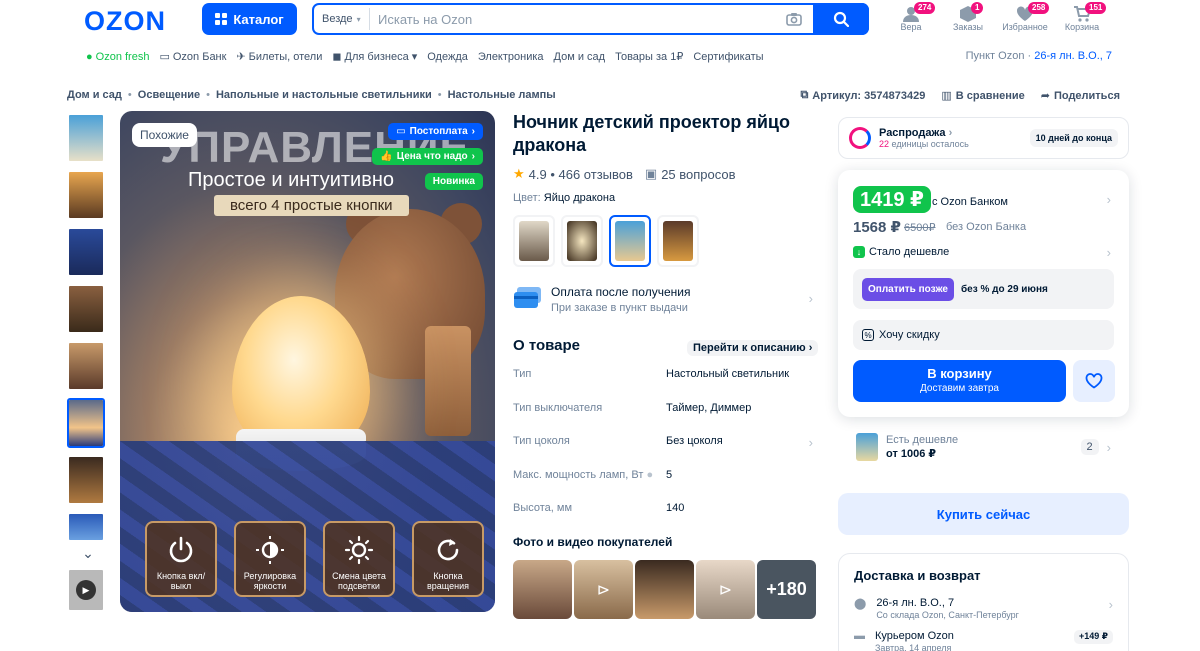 The height and width of the screenshot is (651, 1200). What do you see at coordinates (1080, 96) in the screenshot?
I see `share-button: ➦ Поделиться` at bounding box center [1080, 96].